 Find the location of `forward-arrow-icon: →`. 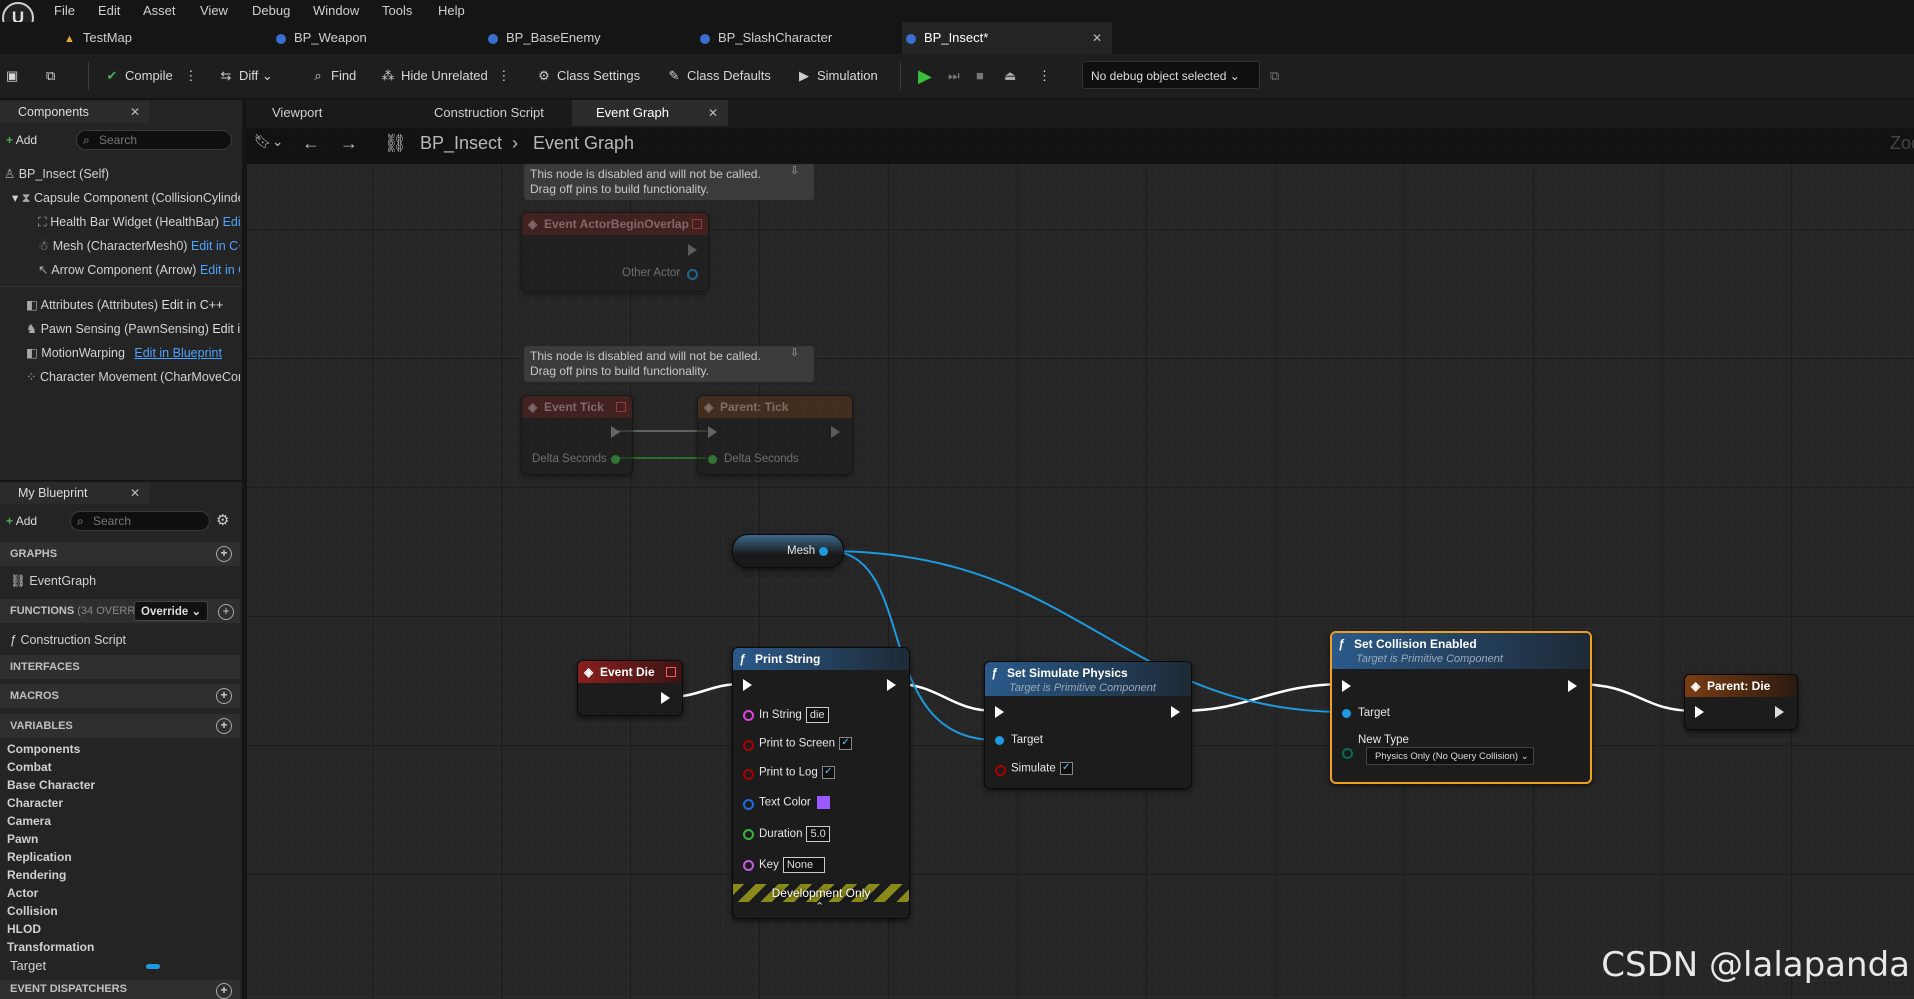

forward-arrow-icon: → is located at coordinates (349, 143).